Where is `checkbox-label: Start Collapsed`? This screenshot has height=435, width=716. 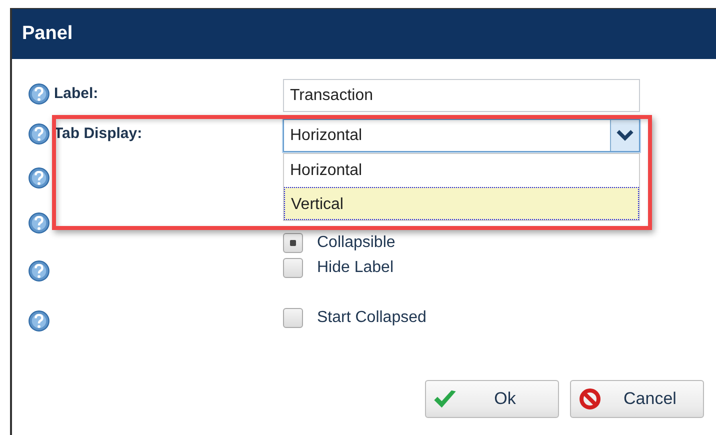 checkbox-label: Start Collapsed is located at coordinates (371, 318).